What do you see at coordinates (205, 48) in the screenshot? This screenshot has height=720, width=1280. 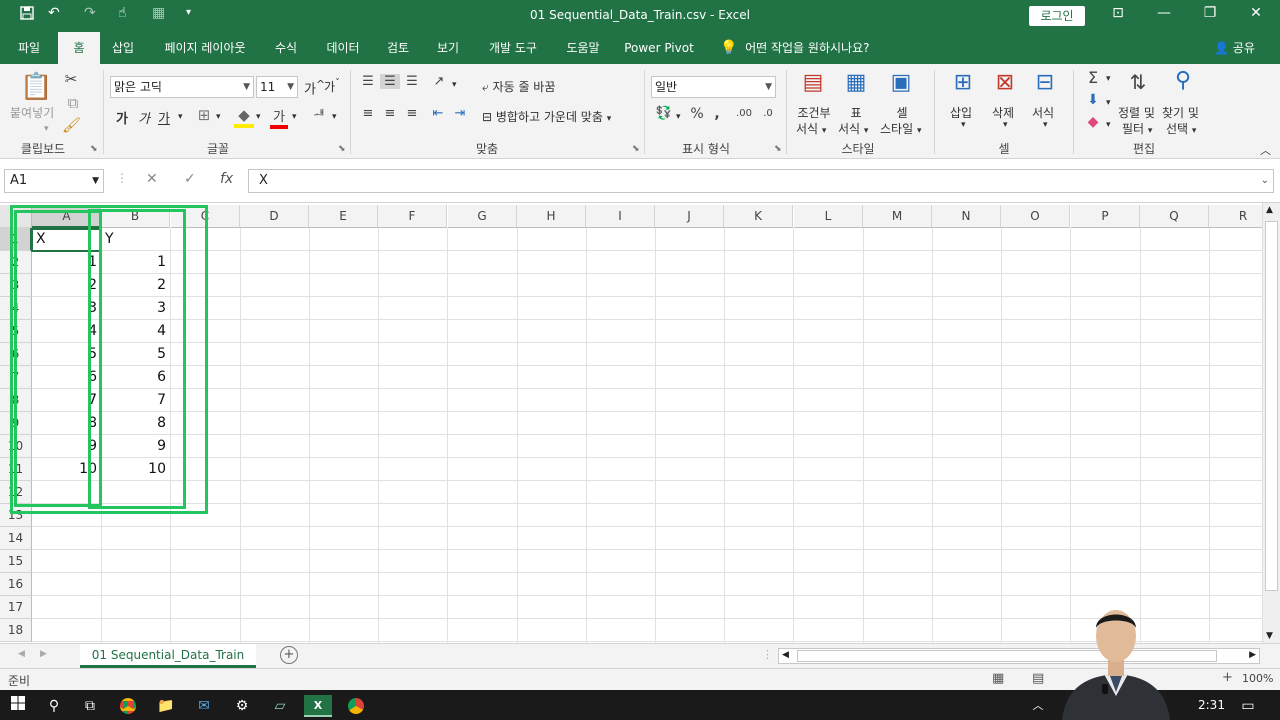 I see `tab-page-layout: 페이지 레이아웃` at bounding box center [205, 48].